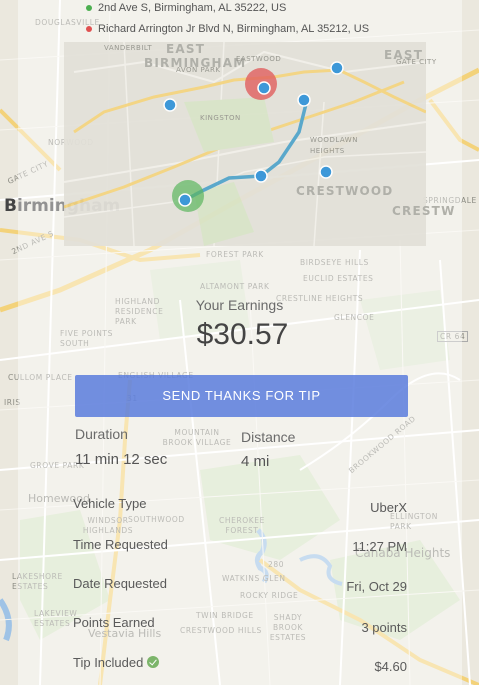 This screenshot has height=685, width=479. Describe the element at coordinates (110, 503) in the screenshot. I see `vehicle-type-label: Vehicle Type` at that location.